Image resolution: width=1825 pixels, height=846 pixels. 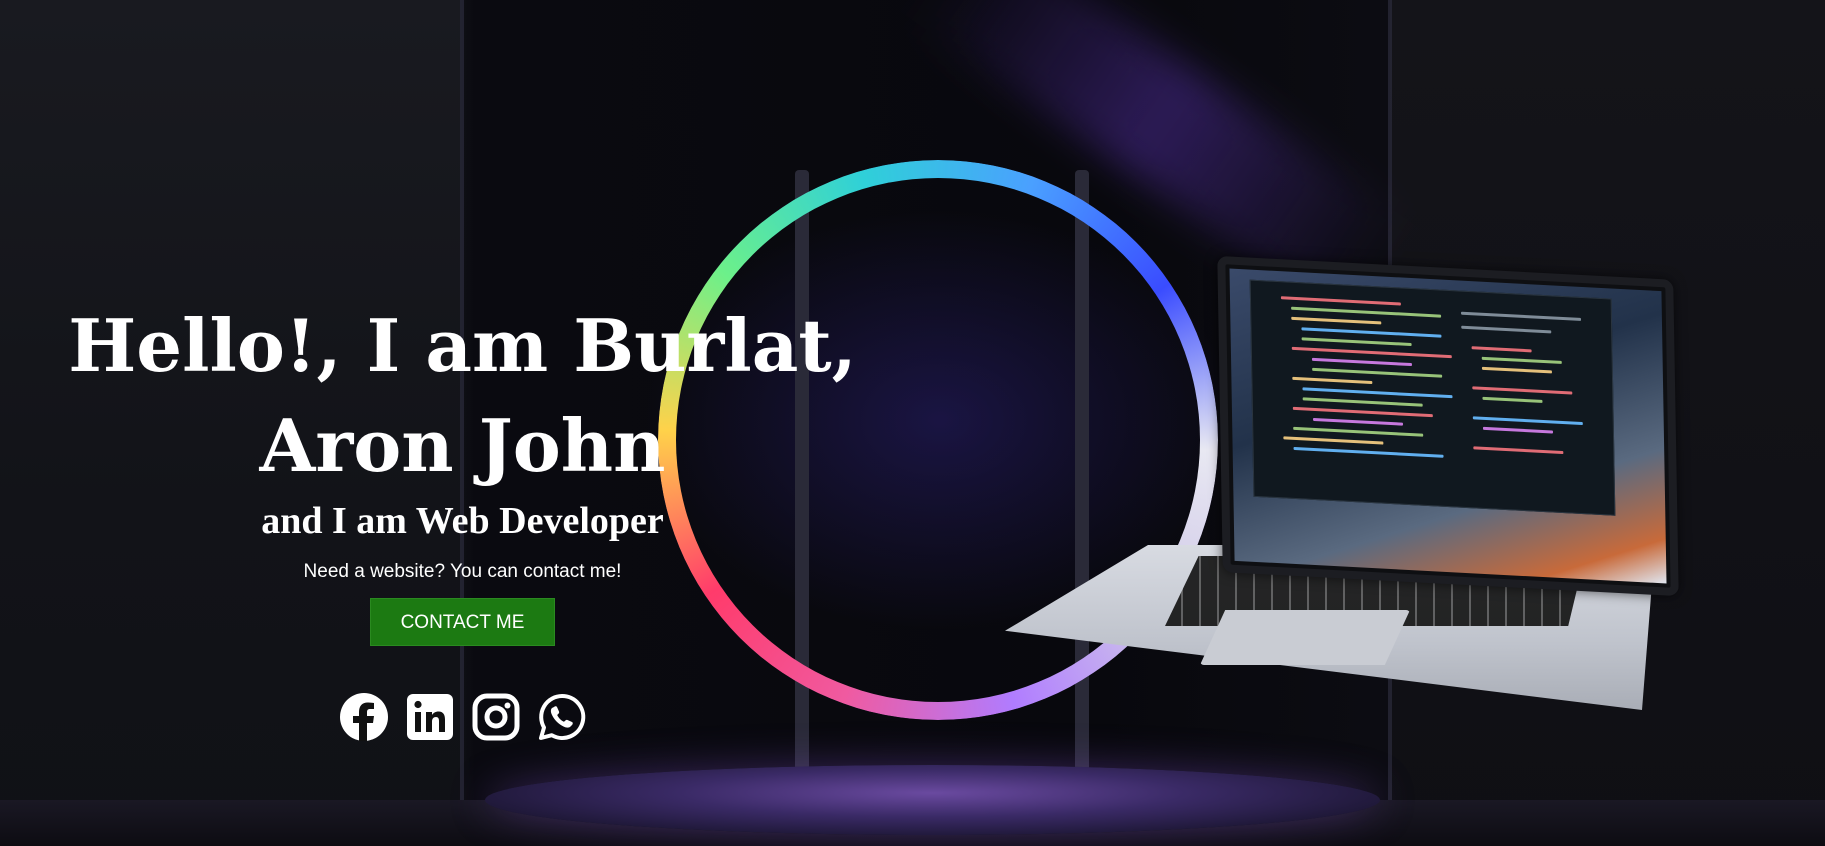 I want to click on hero-tagline: Need a website? You can contact me!, so click(x=462, y=571).